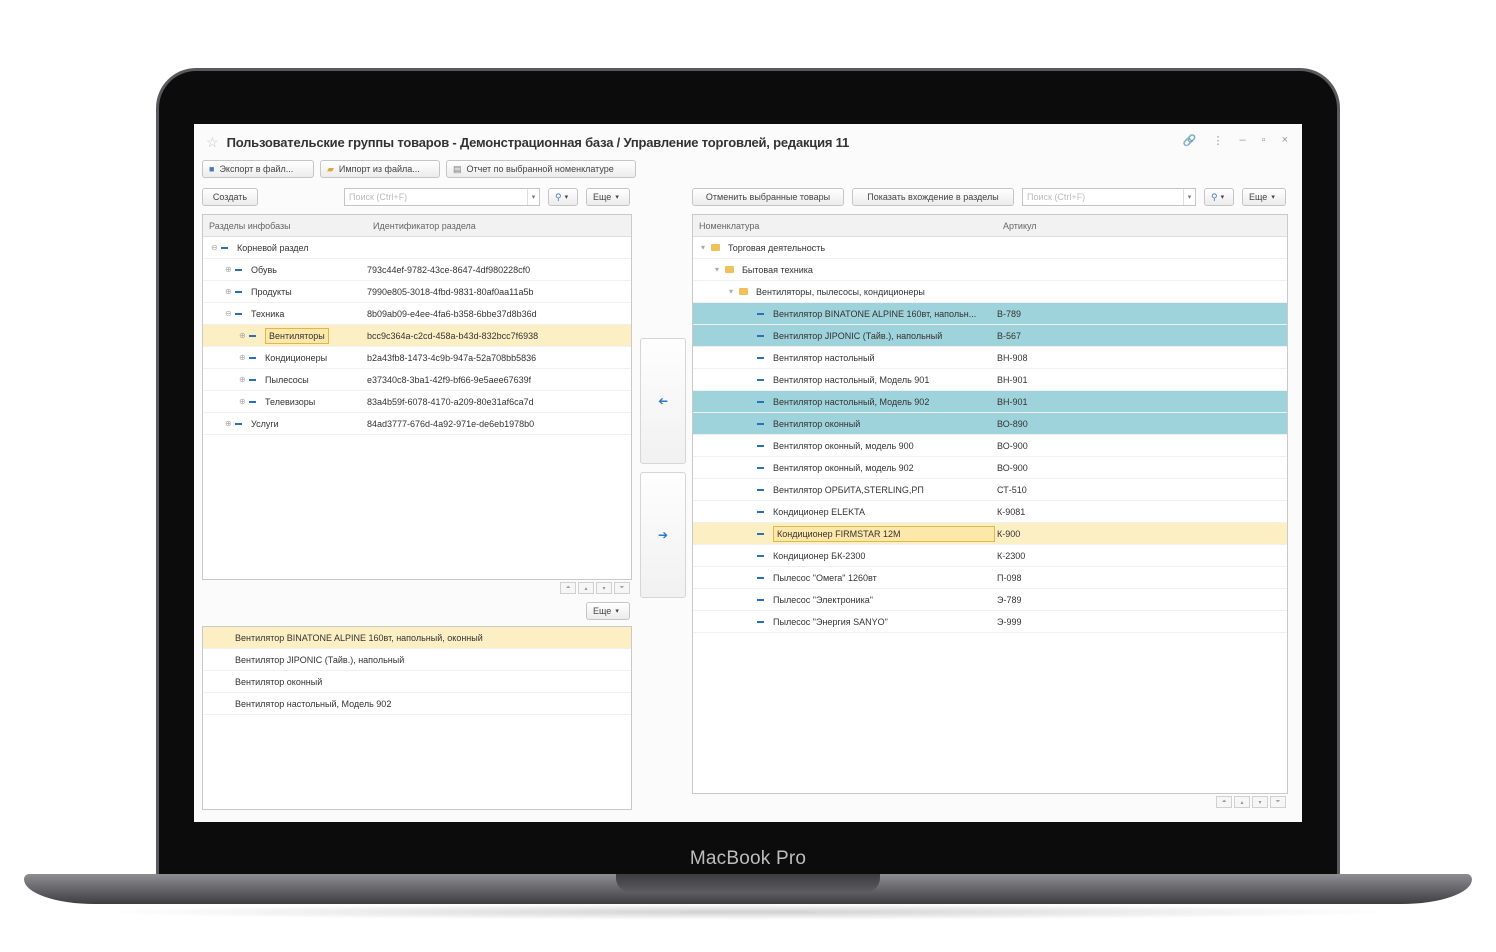  What do you see at coordinates (1189, 197) in the screenshot?
I see `right-search-dropdown-icon: ▾` at bounding box center [1189, 197].